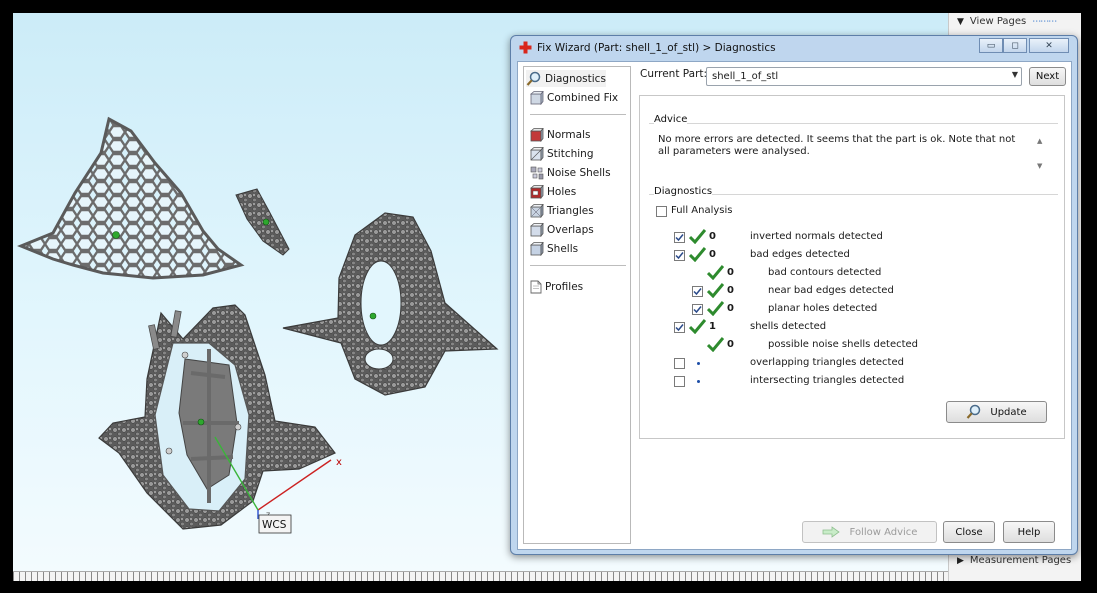 The width and height of the screenshot is (1097, 593). Describe the element at coordinates (853, 123) in the screenshot. I see `advice-group-border` at that location.